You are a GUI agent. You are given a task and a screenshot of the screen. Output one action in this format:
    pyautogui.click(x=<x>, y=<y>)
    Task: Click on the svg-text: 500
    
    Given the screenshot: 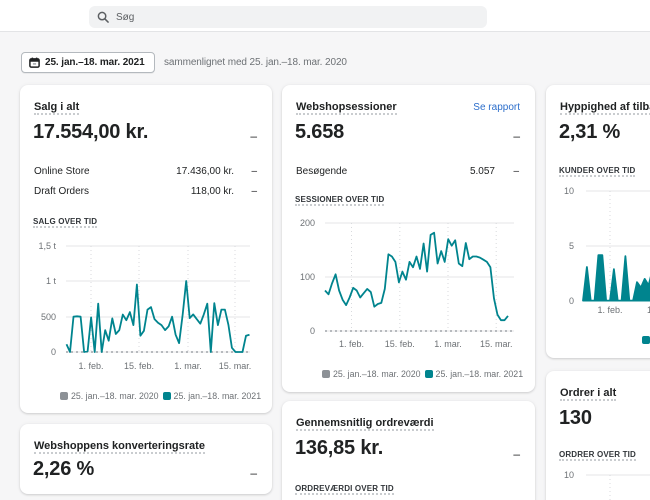 What is the action you would take?
    pyautogui.click(x=48, y=317)
    